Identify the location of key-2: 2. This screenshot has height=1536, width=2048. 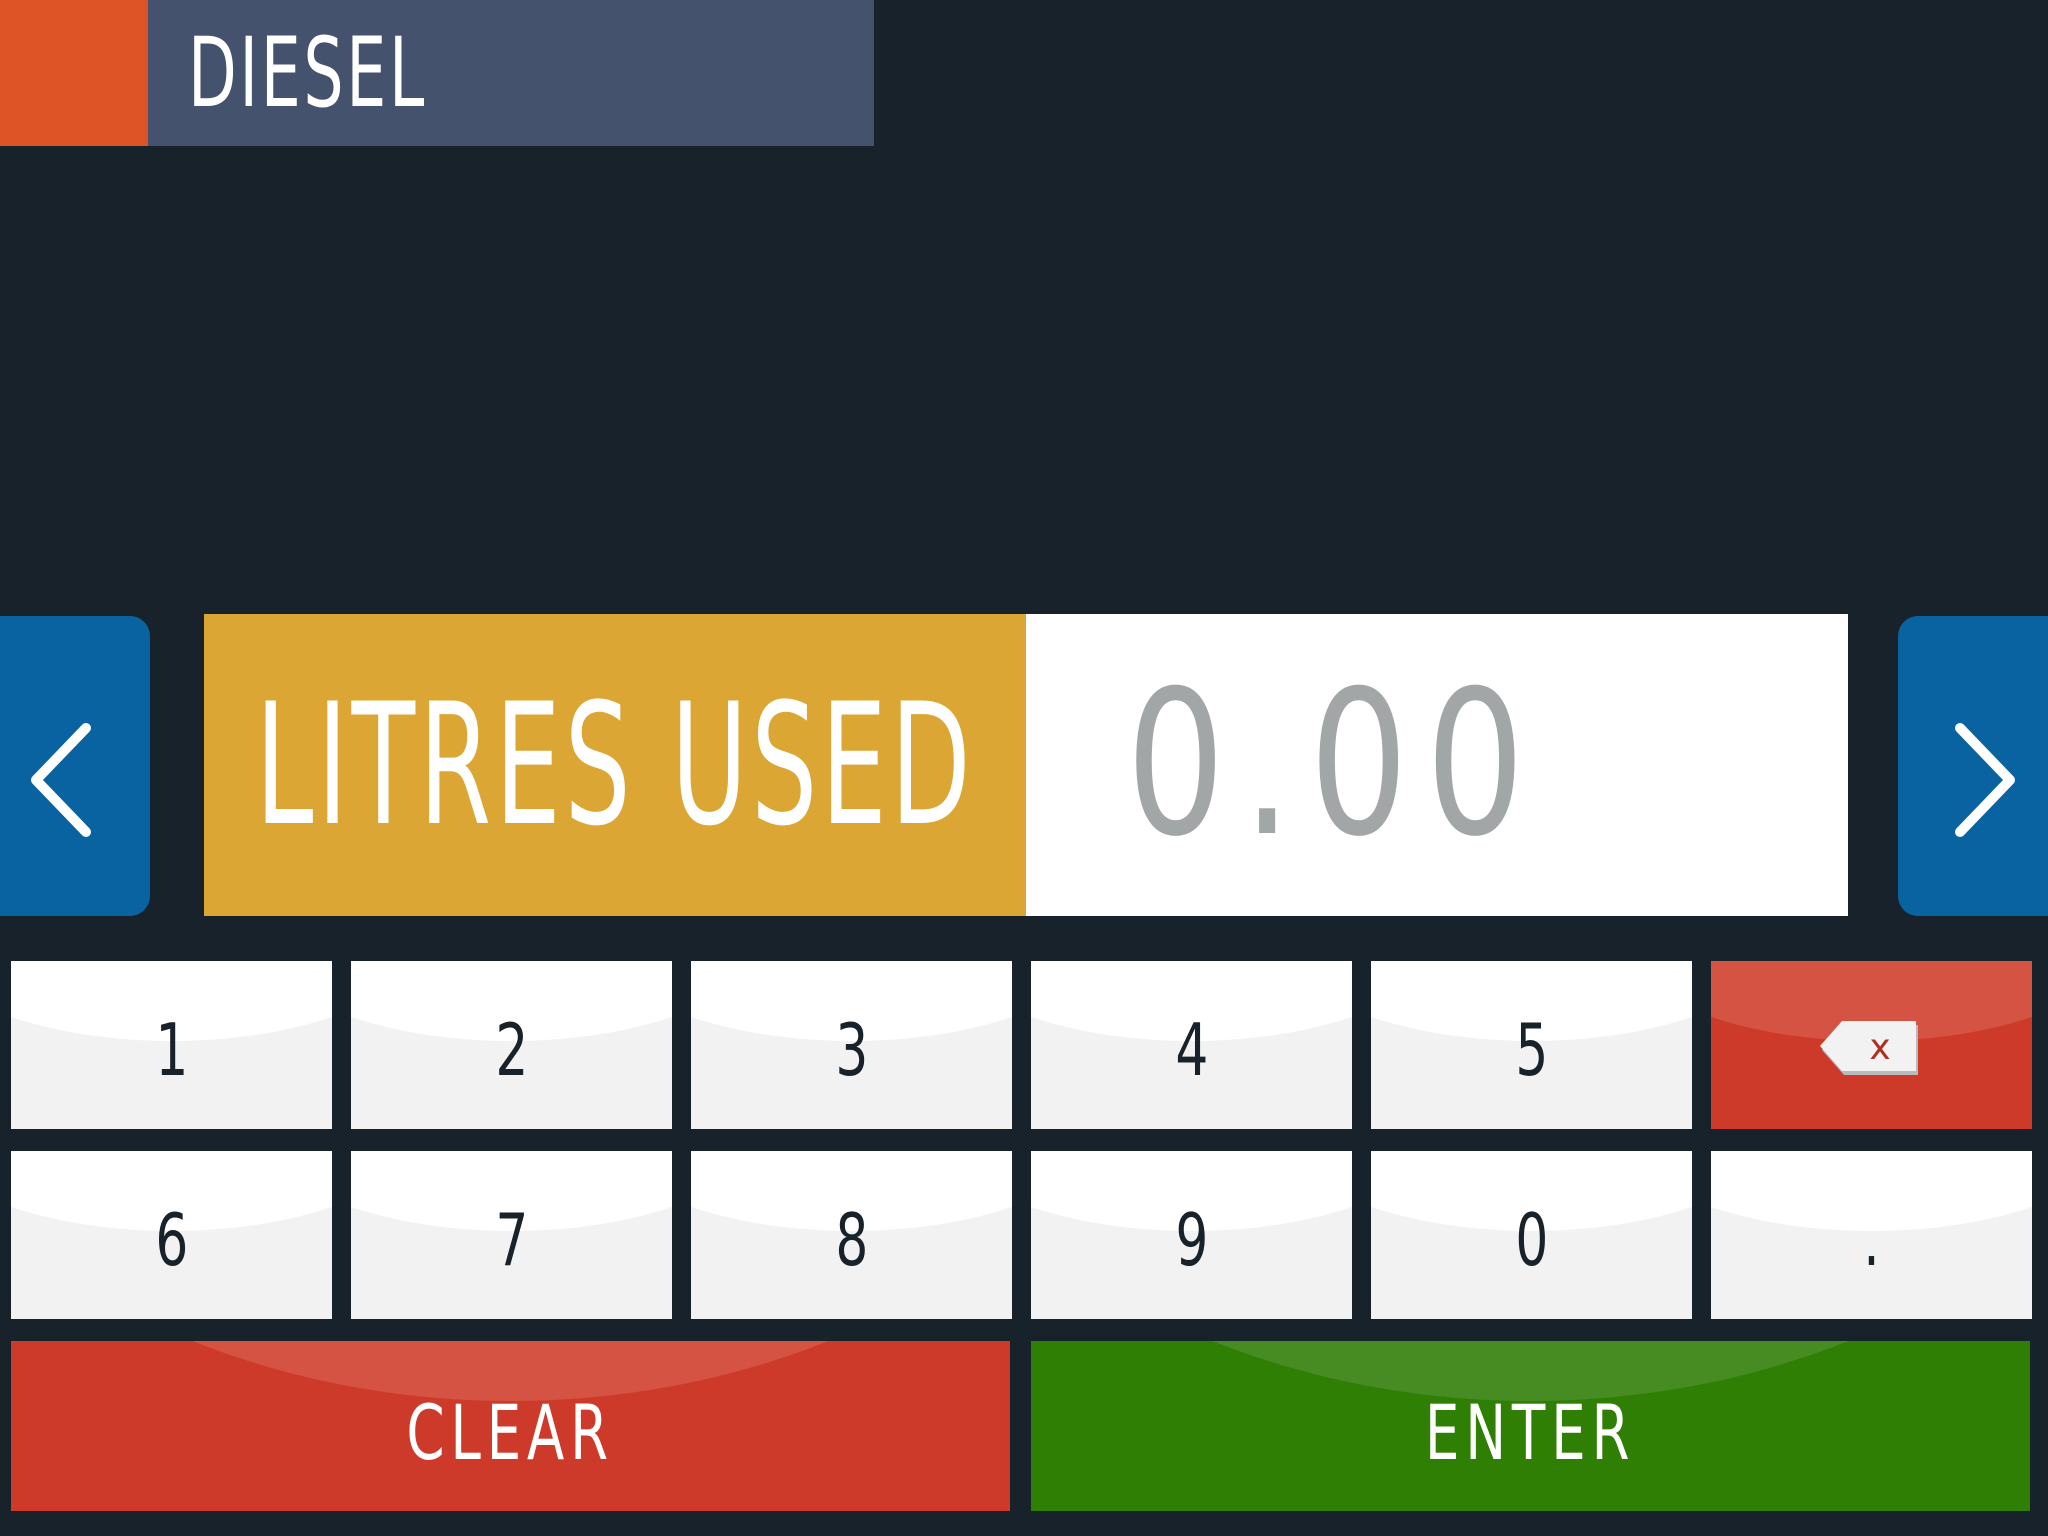
(511, 1045).